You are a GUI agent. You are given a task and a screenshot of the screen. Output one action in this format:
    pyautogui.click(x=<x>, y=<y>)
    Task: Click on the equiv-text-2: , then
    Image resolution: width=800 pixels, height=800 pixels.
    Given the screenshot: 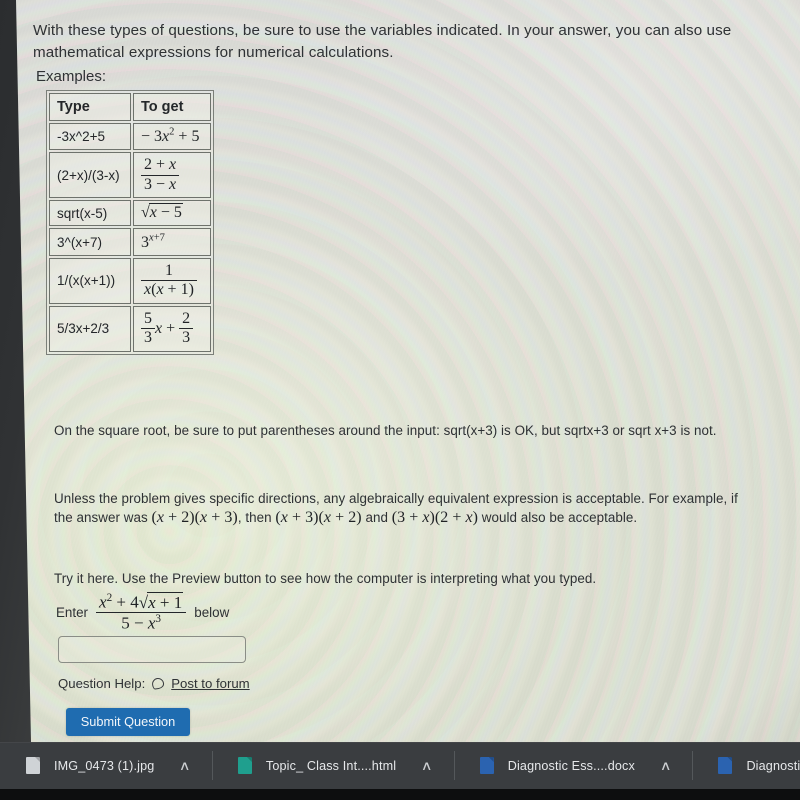 What is the action you would take?
    pyautogui.click(x=256, y=518)
    